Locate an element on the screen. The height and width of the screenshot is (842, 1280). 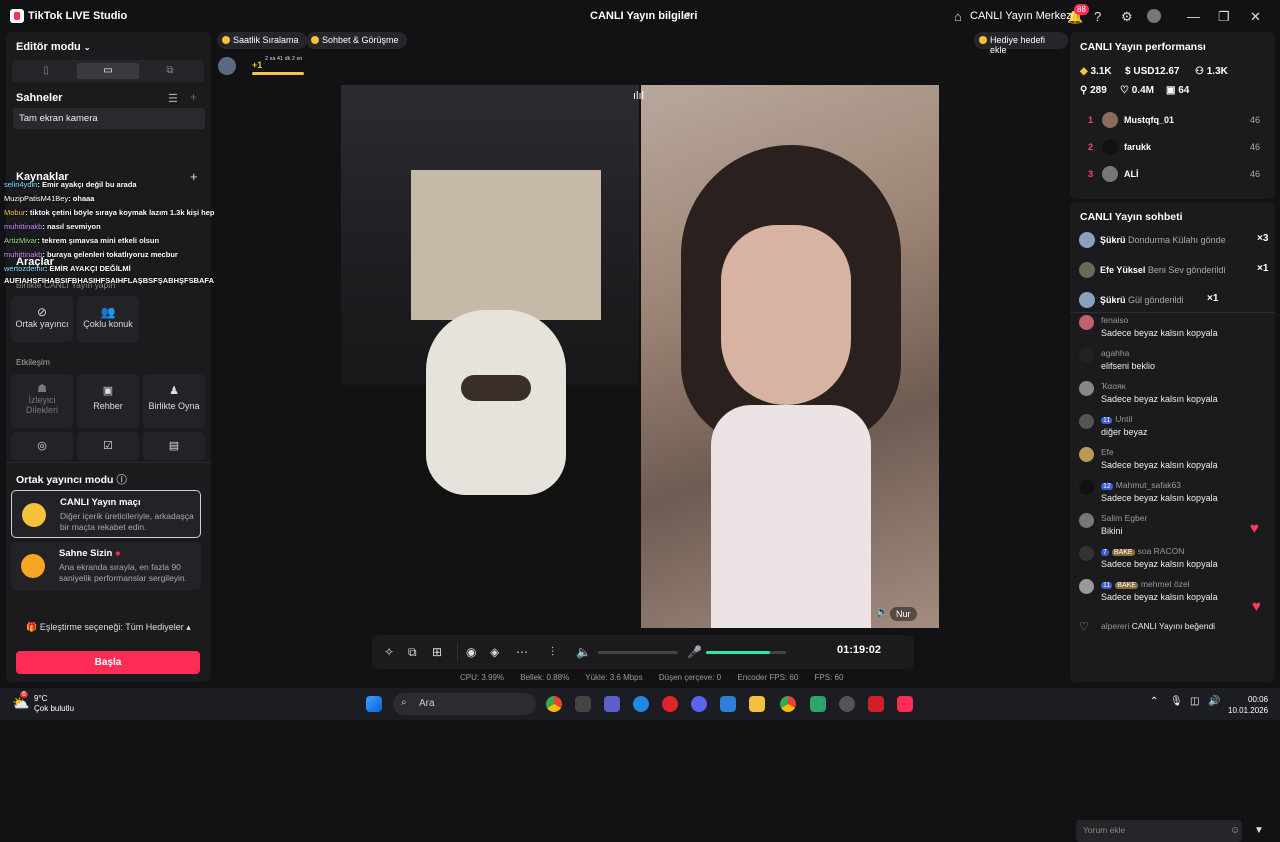
maximize-icon: ❐ is located at coordinates (1224, 17).